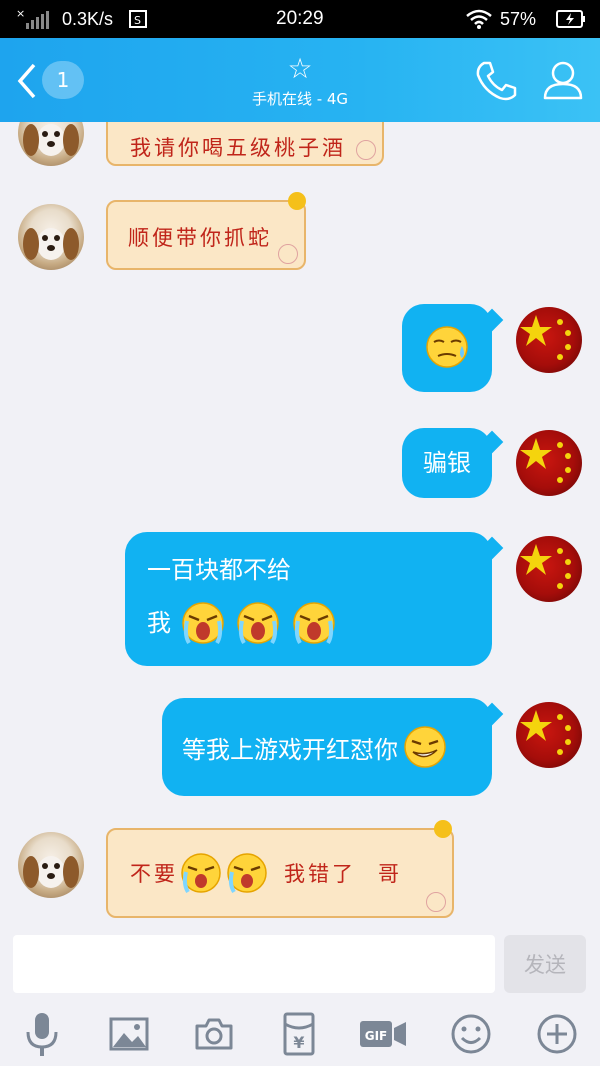  What do you see at coordinates (159, 623) in the screenshot?
I see `message-text: 我` at bounding box center [159, 623].